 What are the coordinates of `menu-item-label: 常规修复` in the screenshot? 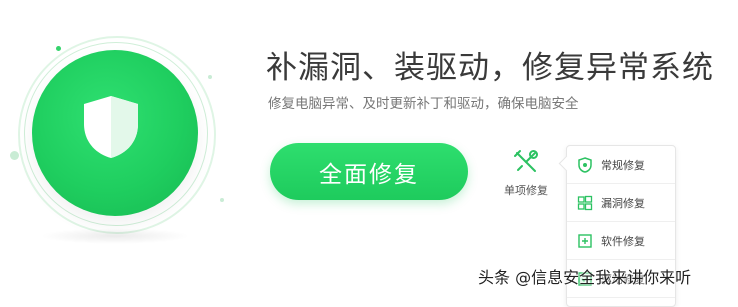 It's located at (623, 165).